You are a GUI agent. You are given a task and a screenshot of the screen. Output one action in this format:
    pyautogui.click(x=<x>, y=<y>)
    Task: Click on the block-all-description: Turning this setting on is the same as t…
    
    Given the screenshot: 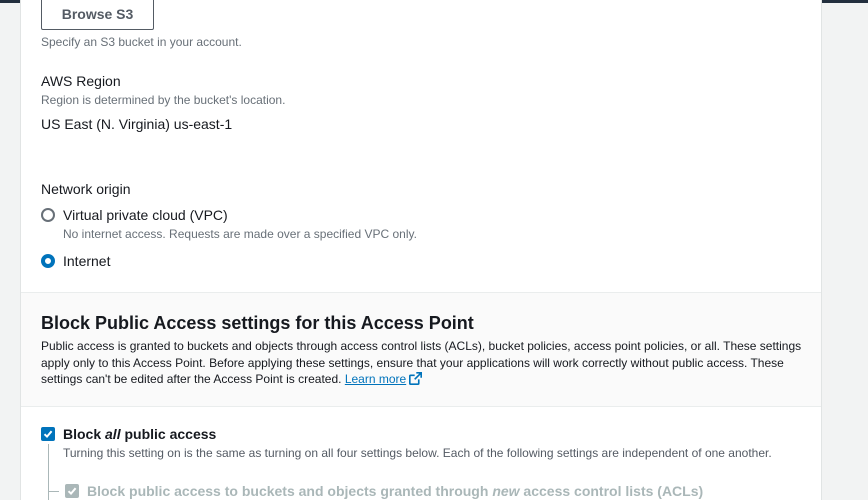 What is the action you would take?
    pyautogui.click(x=417, y=453)
    